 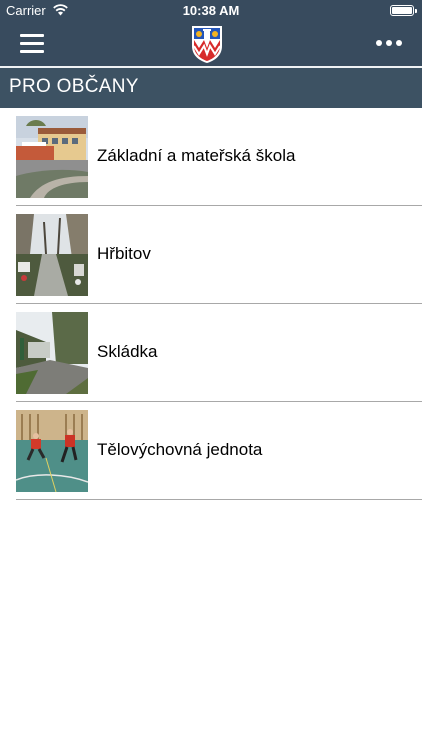 I want to click on hamburger-menu-icon, so click(x=32, y=44).